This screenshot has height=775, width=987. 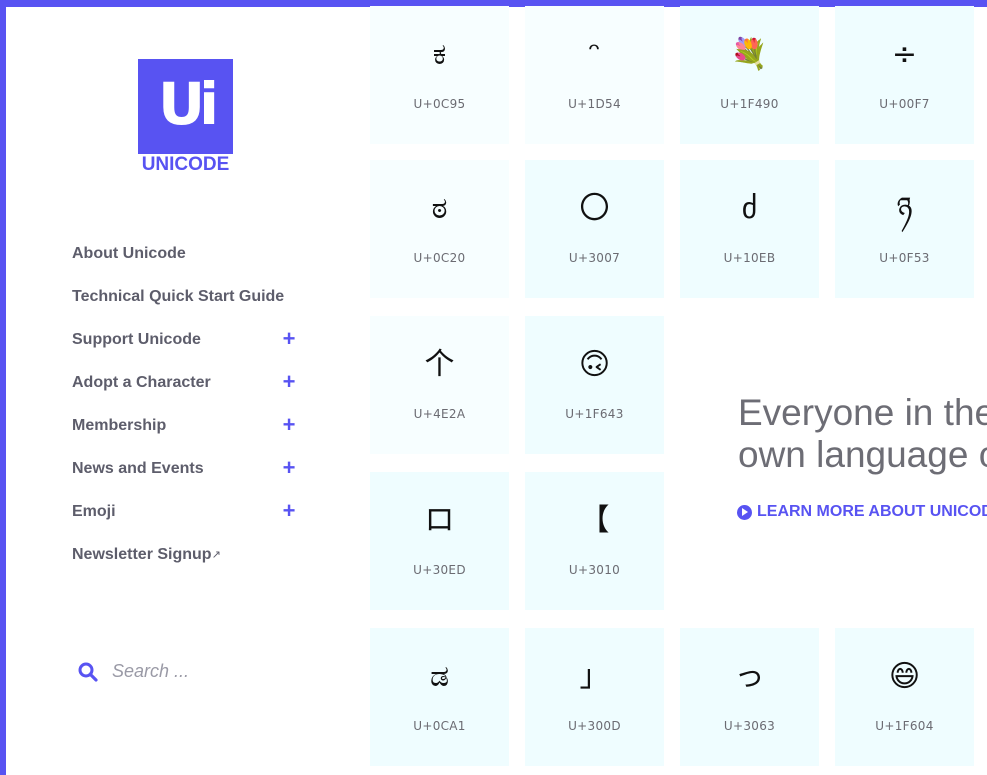 I want to click on nav-item-label: Emoji, so click(x=94, y=511).